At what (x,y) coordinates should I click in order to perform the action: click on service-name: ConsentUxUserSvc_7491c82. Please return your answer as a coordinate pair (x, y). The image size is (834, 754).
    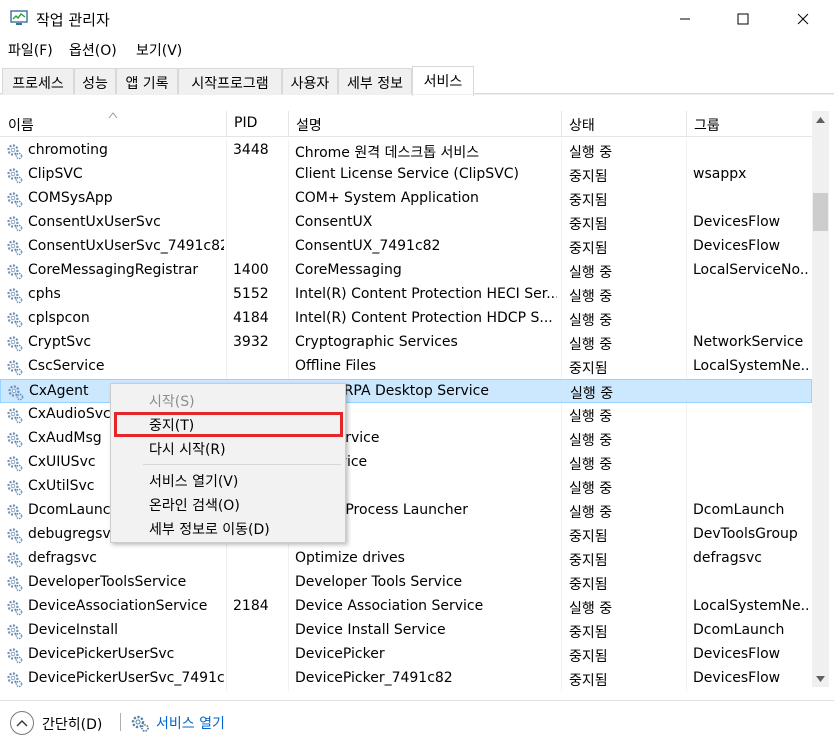
    Looking at the image, I should click on (126, 246).